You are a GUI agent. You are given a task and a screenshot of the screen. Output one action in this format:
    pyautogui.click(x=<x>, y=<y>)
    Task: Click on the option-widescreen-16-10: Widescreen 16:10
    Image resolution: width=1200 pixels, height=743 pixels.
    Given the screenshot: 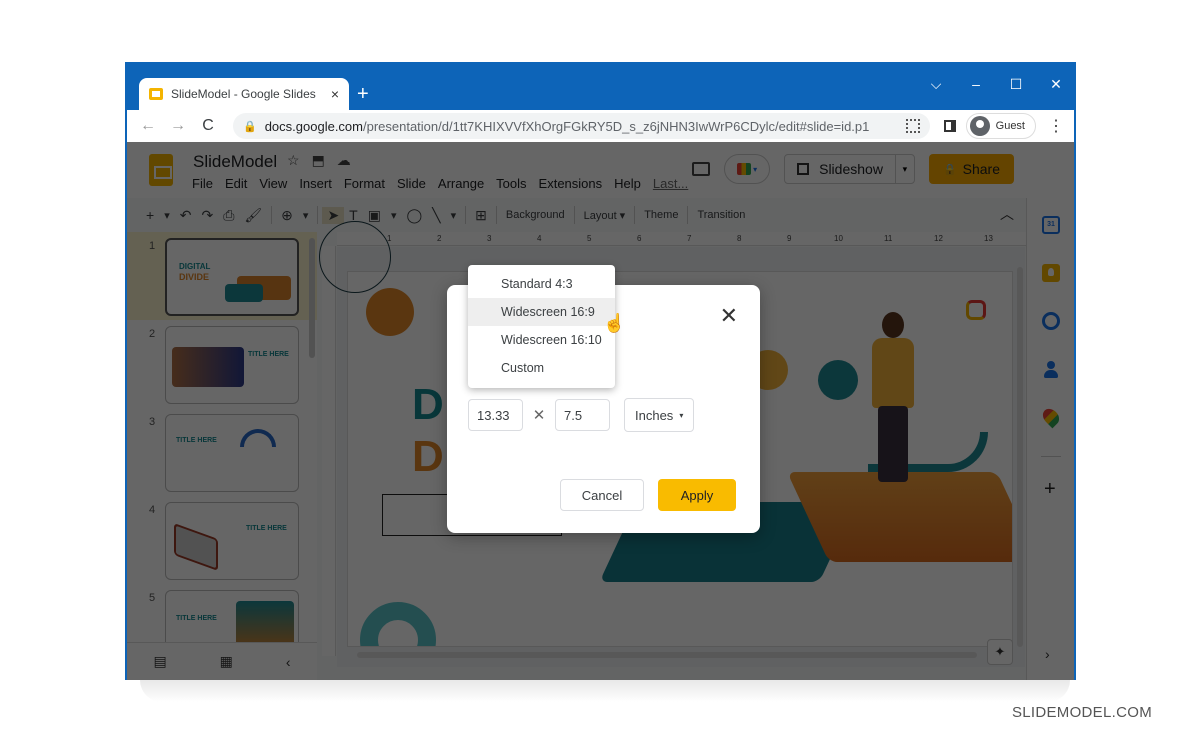 What is the action you would take?
    pyautogui.click(x=541, y=340)
    